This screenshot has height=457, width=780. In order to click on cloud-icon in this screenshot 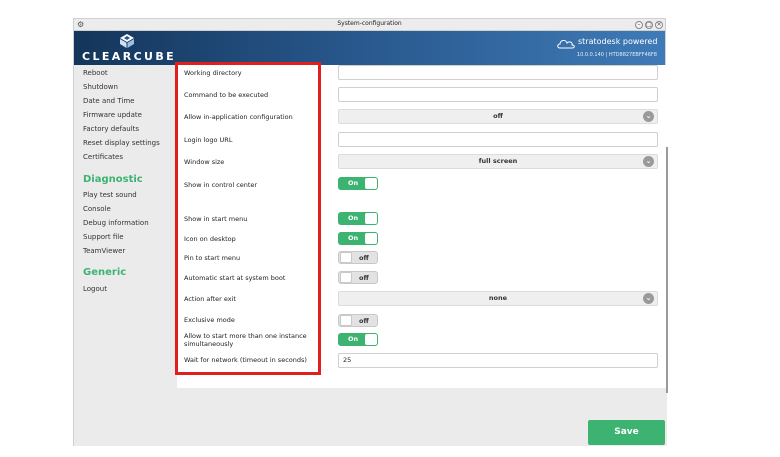, I will do `click(566, 44)`.